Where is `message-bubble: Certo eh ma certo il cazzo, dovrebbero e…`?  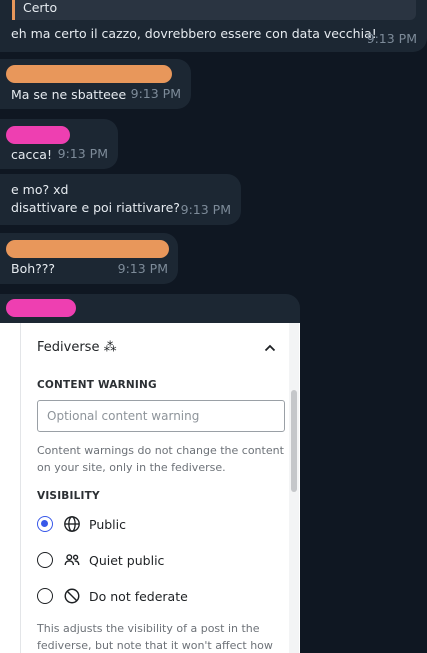
message-bubble: Certo eh ma certo il cazzo, dovrebbero e… is located at coordinates (213, 26).